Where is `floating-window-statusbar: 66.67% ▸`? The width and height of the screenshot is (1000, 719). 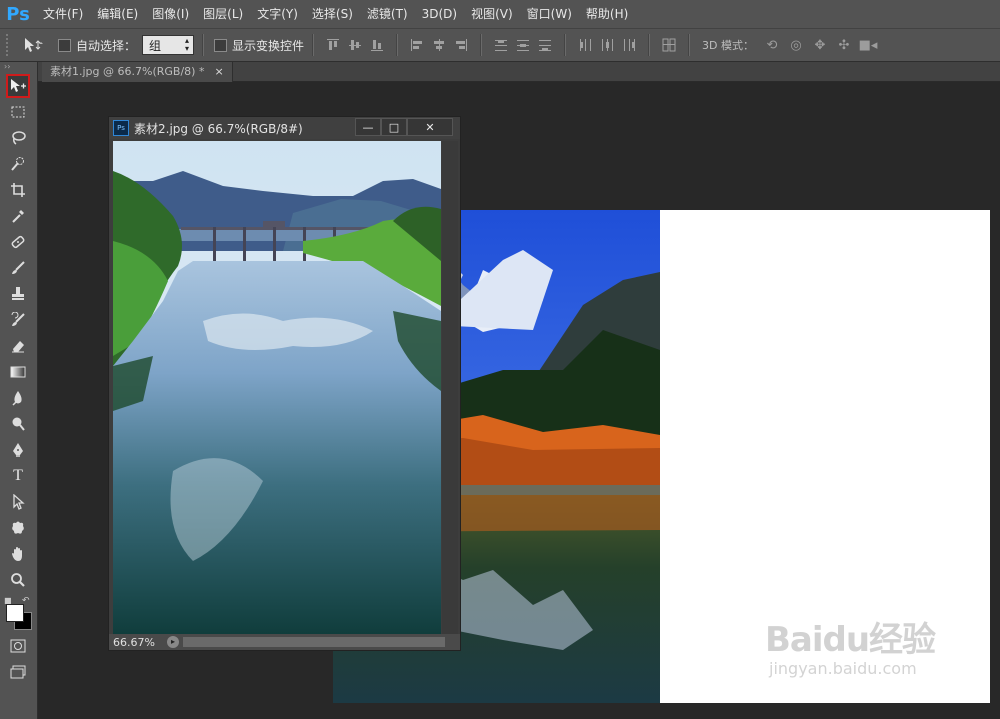 floating-window-statusbar: 66.67% ▸ is located at coordinates (284, 642).